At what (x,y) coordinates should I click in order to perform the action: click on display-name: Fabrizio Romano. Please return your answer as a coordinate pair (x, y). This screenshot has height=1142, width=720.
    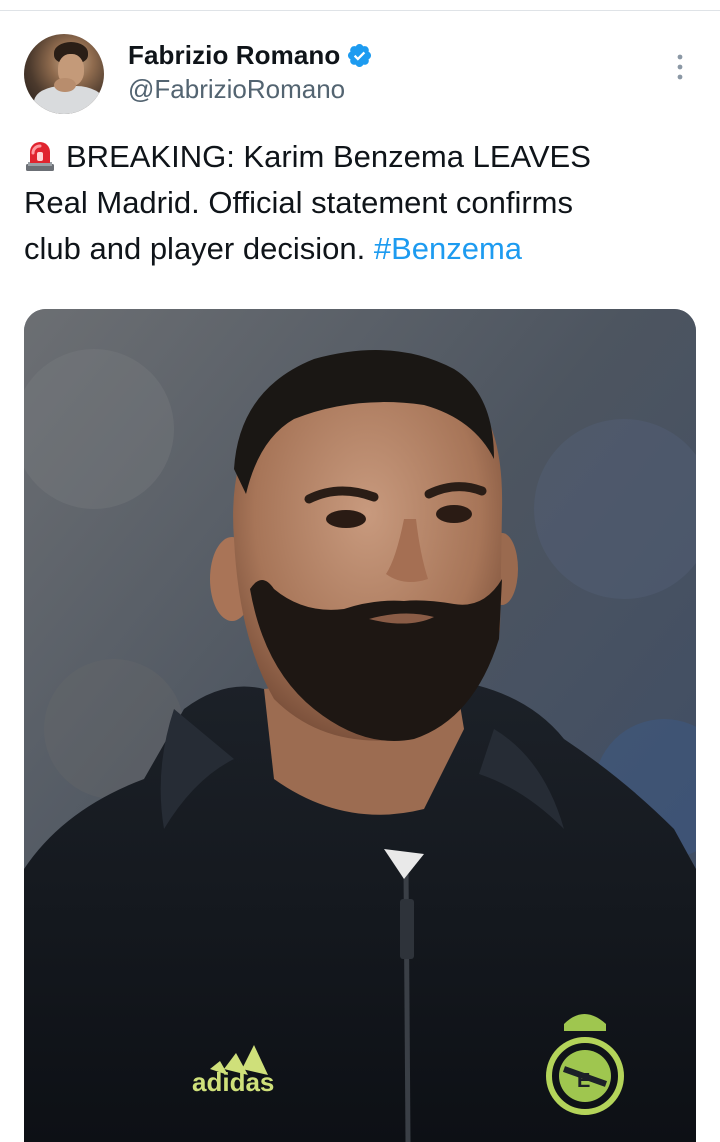
    Looking at the image, I should click on (234, 55).